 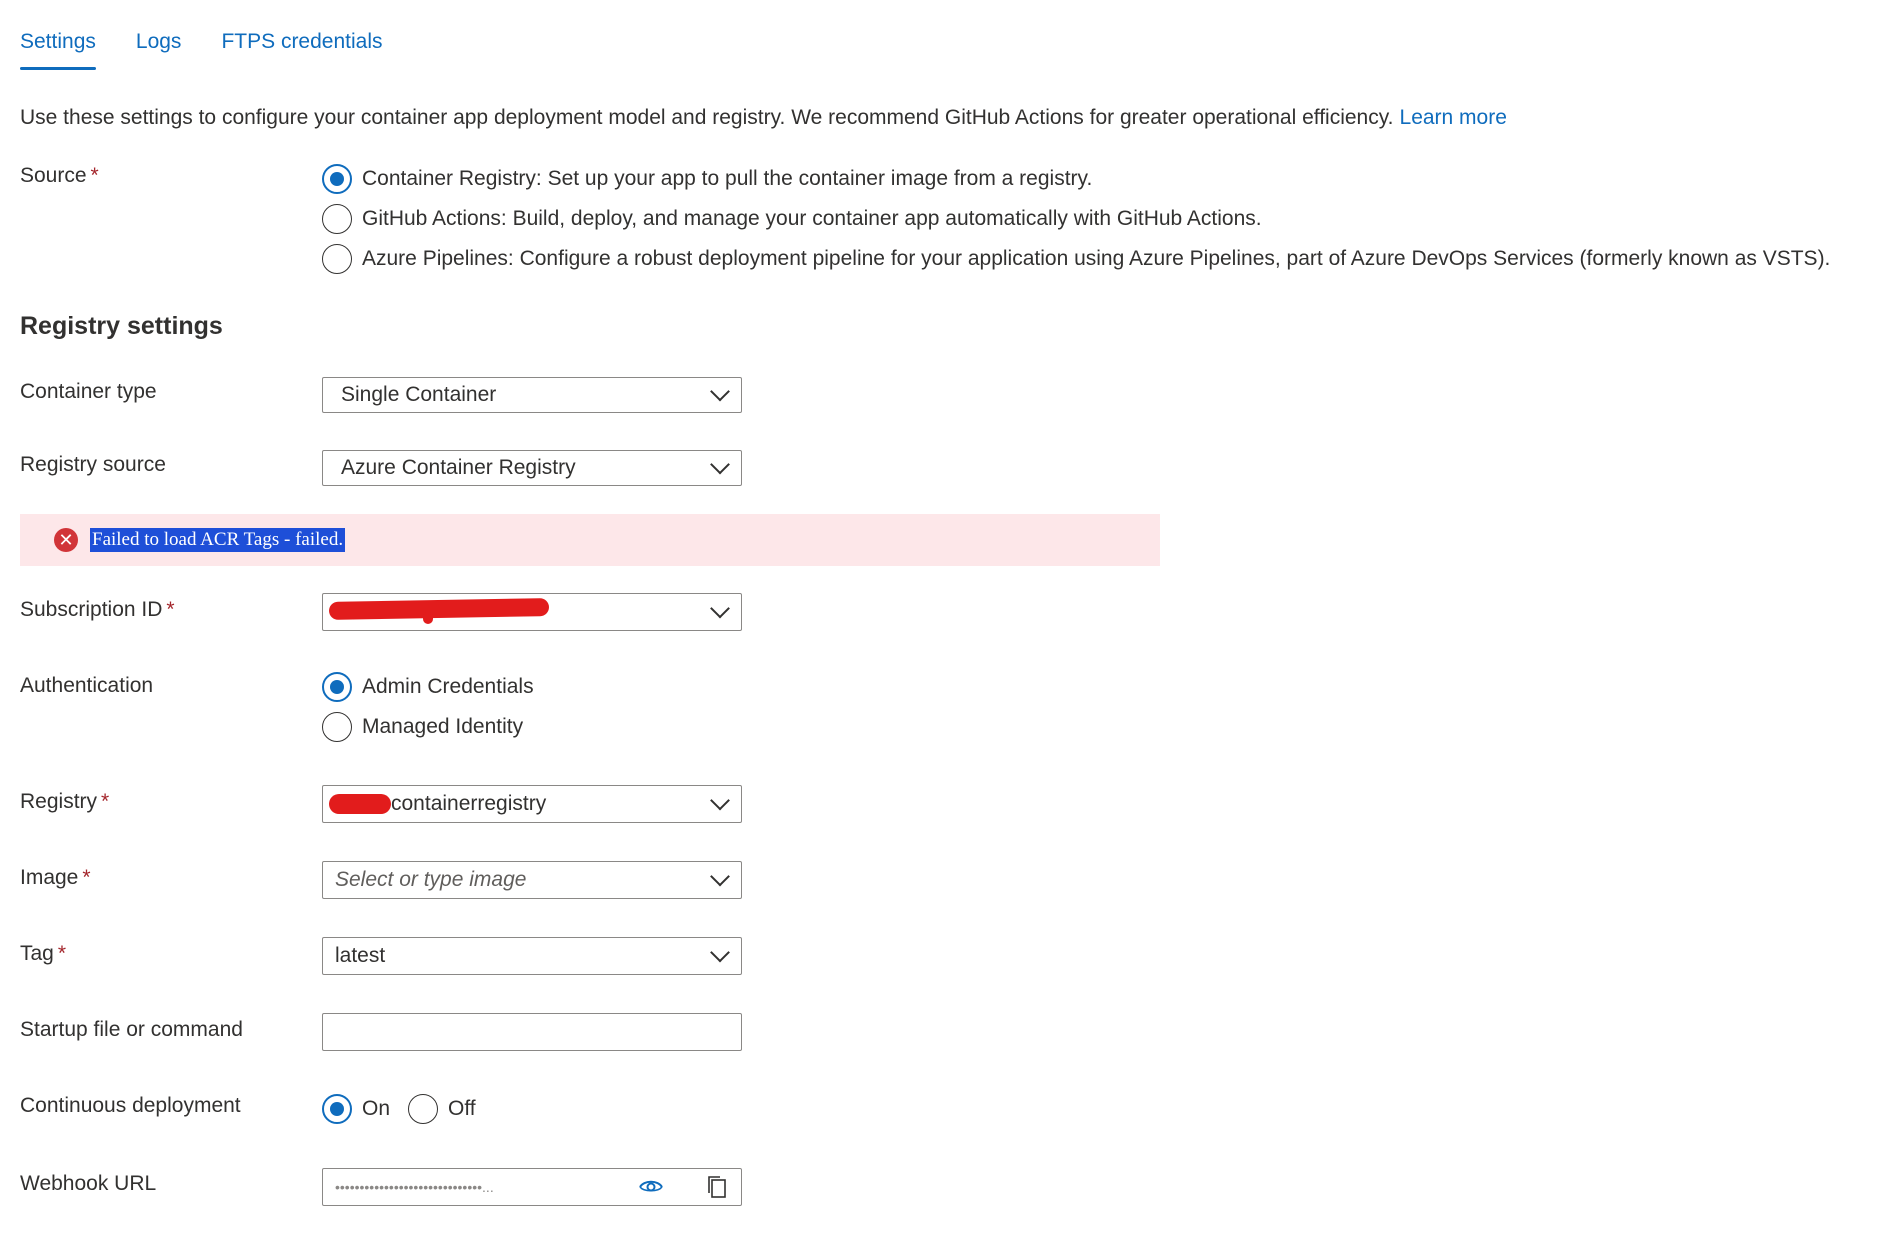 I want to click on continuous-deployment-label: Continuous deployment, so click(x=130, y=1105).